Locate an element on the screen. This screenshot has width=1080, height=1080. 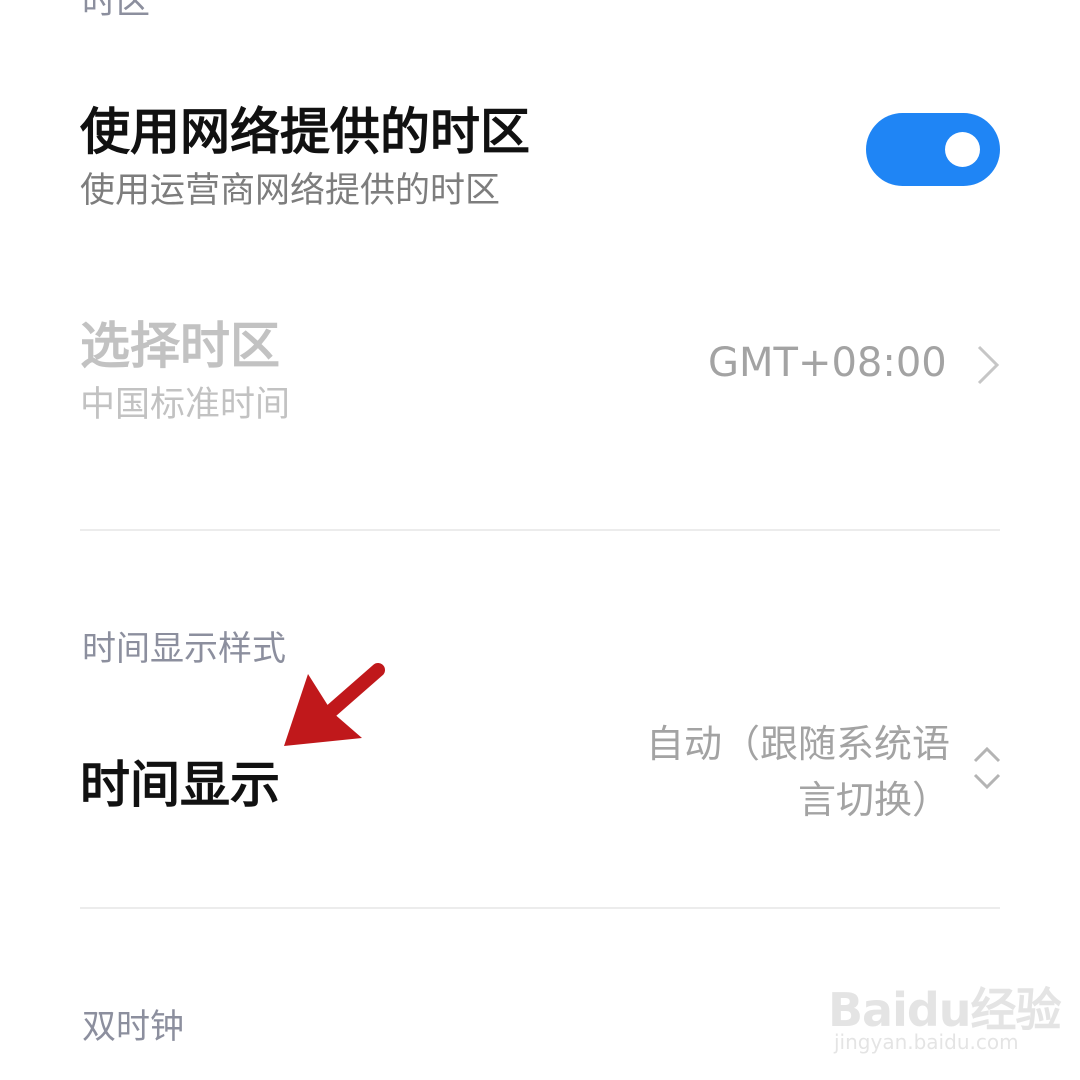
watermark-url: jingyan.baidu.com is located at coordinates (926, 1042).